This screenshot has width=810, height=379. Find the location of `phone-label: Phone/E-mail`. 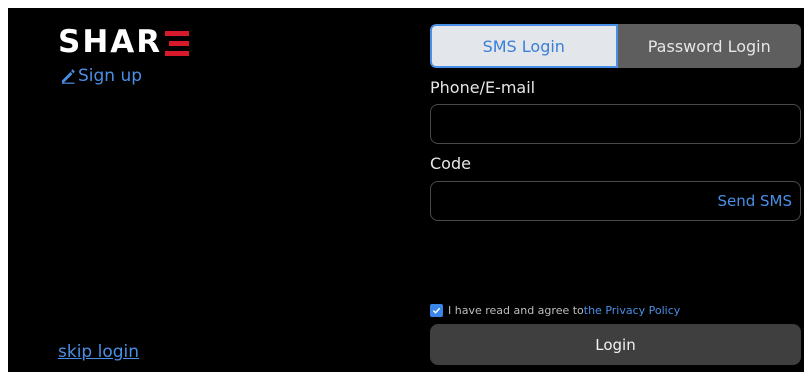

phone-label: Phone/E-mail is located at coordinates (483, 87).